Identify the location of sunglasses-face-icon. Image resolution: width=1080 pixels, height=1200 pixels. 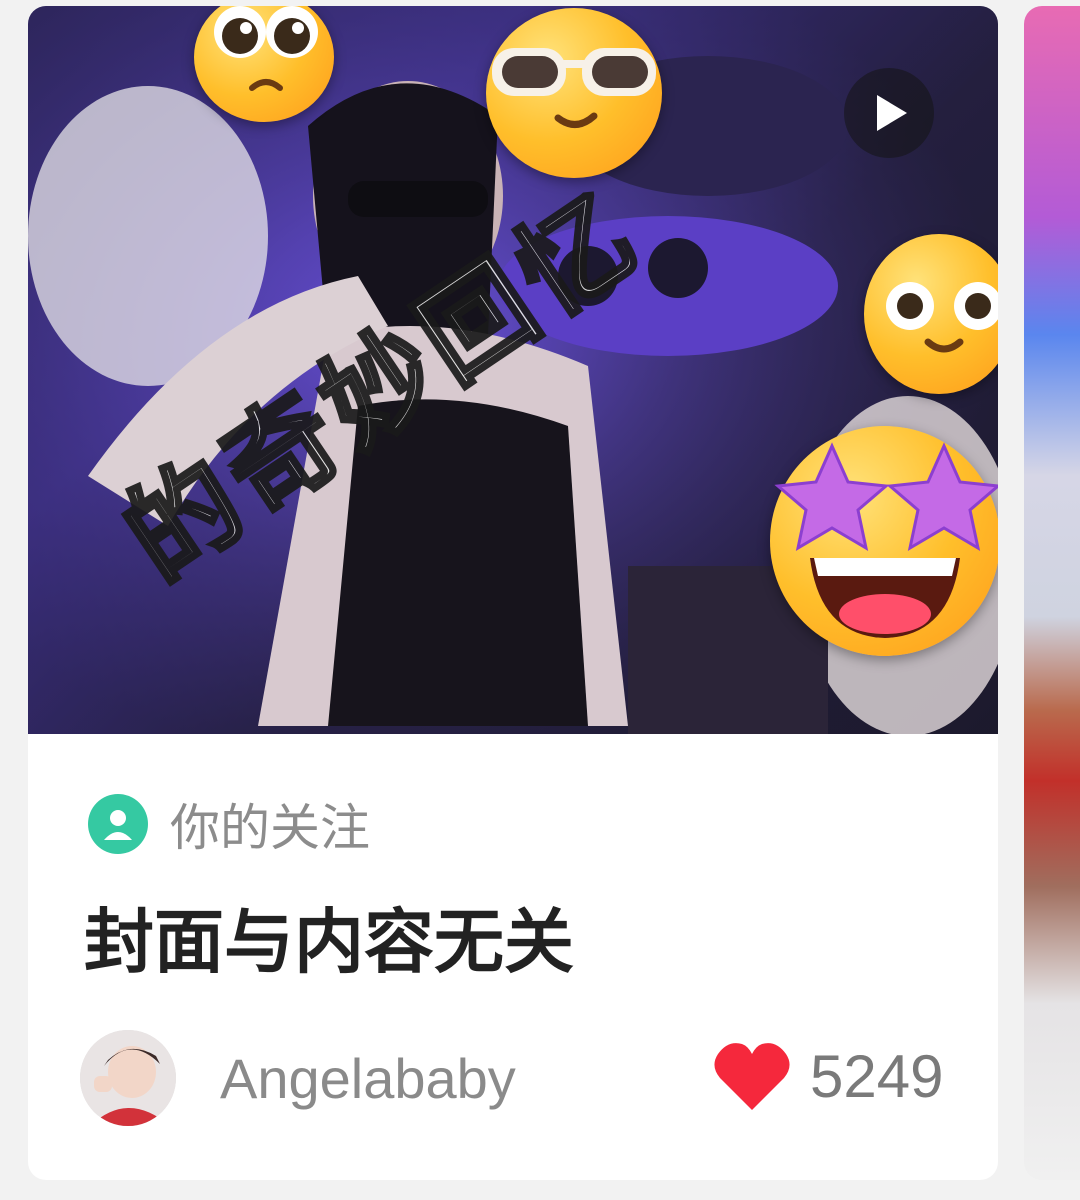
(574, 93).